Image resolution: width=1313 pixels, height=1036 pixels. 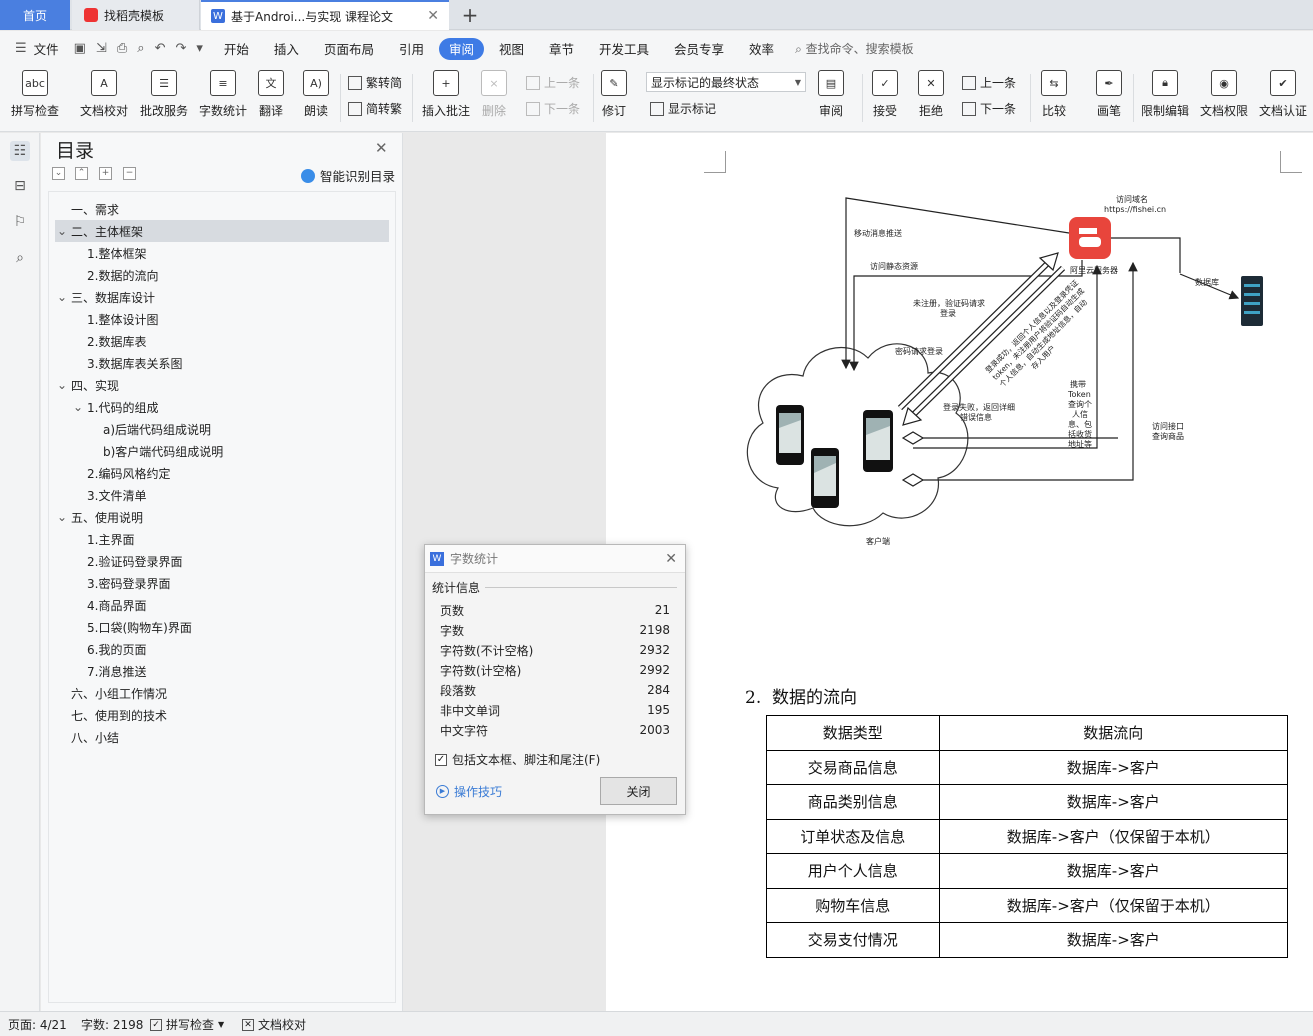 I want to click on menu-item: 开始, so click(x=236, y=49).